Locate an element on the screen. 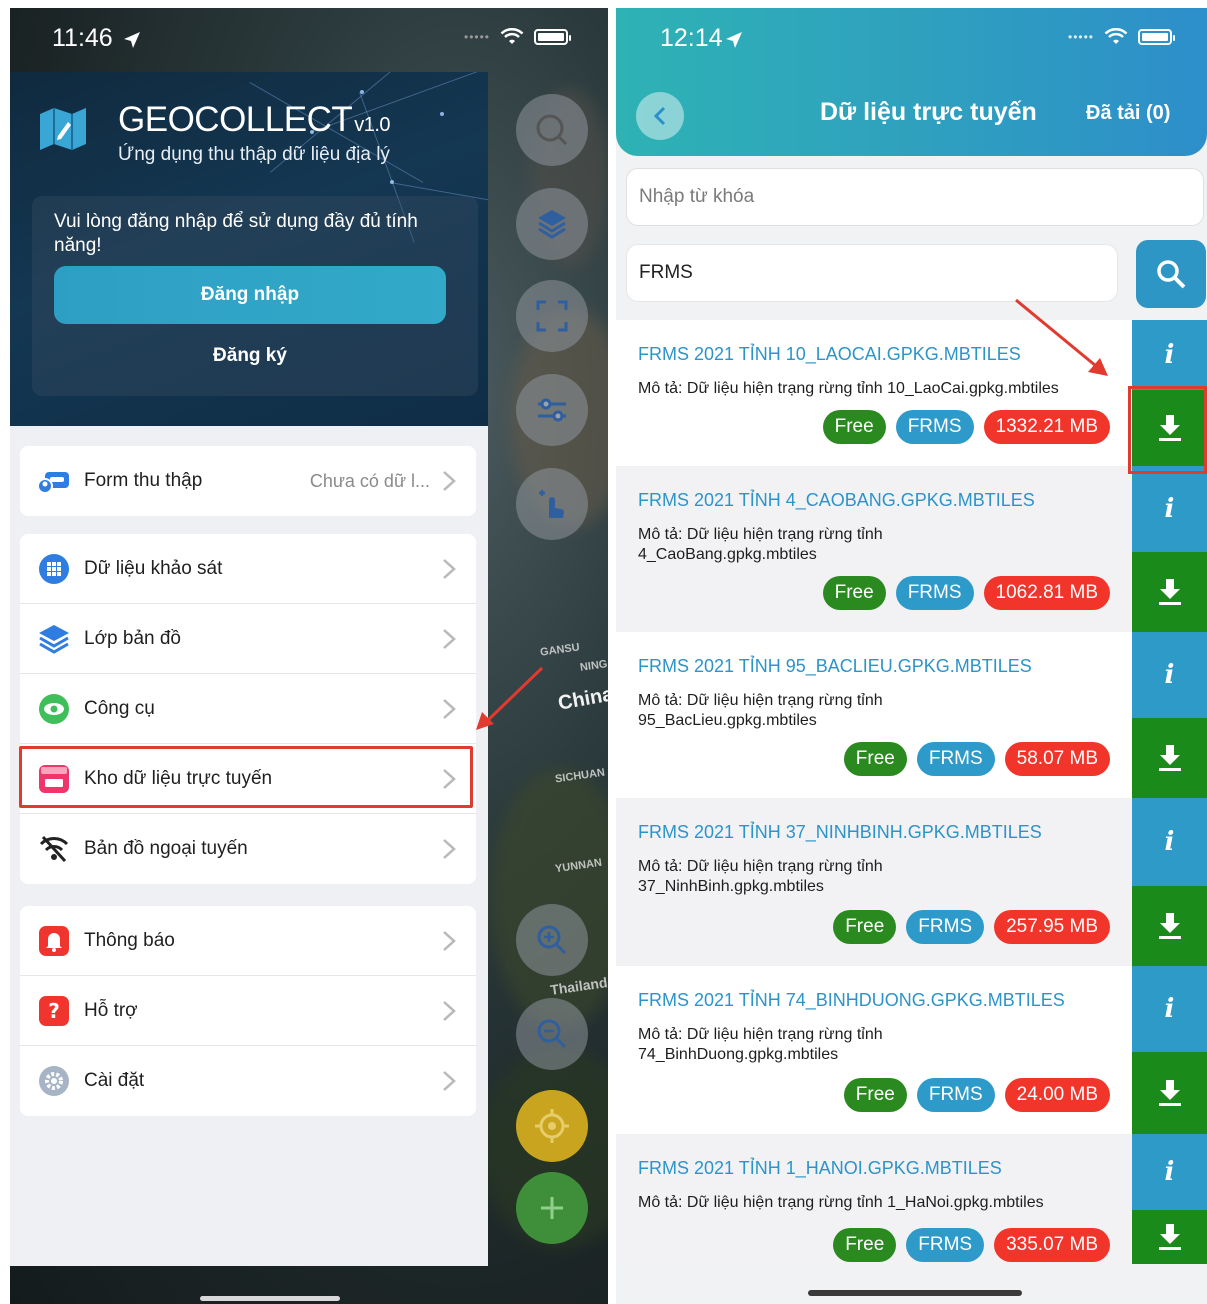 Image resolution: width=1207 pixels, height=1304 pixels. store-icon is located at coordinates (54, 779).